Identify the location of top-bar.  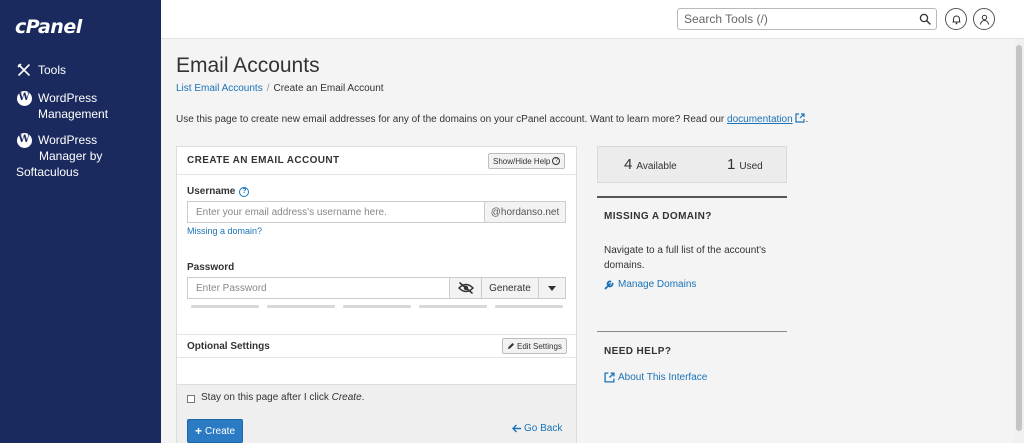
(592, 19).